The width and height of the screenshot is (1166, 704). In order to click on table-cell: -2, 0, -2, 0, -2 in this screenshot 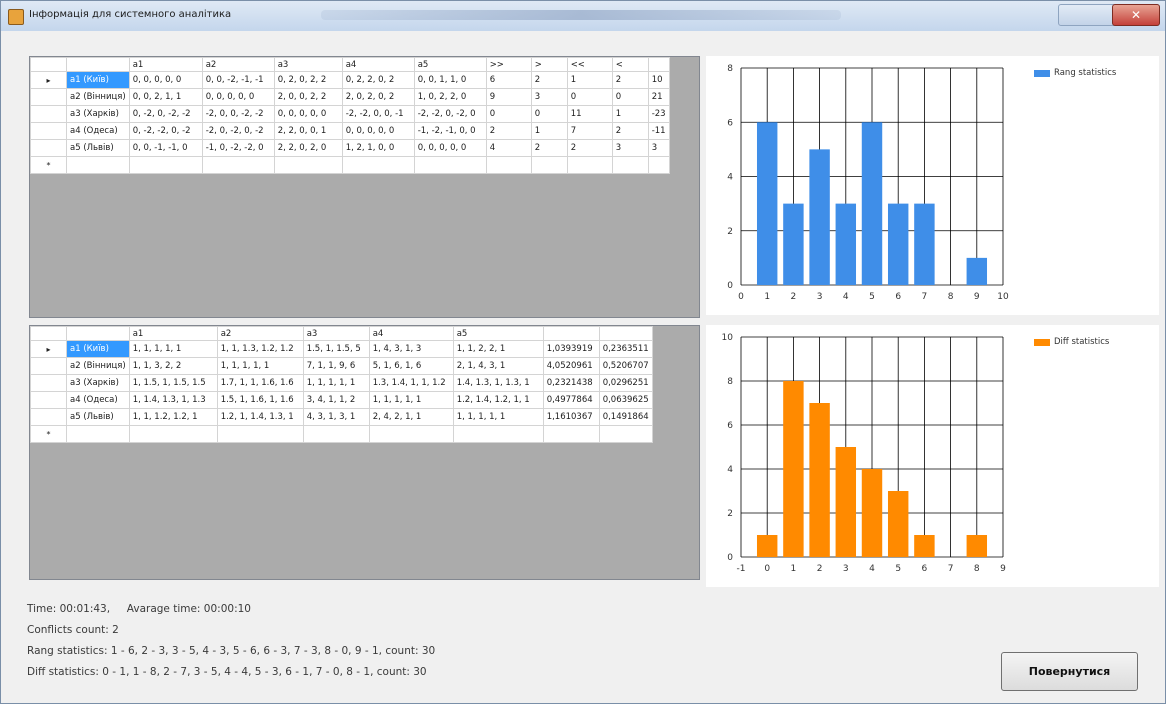, I will do `click(238, 131)`.